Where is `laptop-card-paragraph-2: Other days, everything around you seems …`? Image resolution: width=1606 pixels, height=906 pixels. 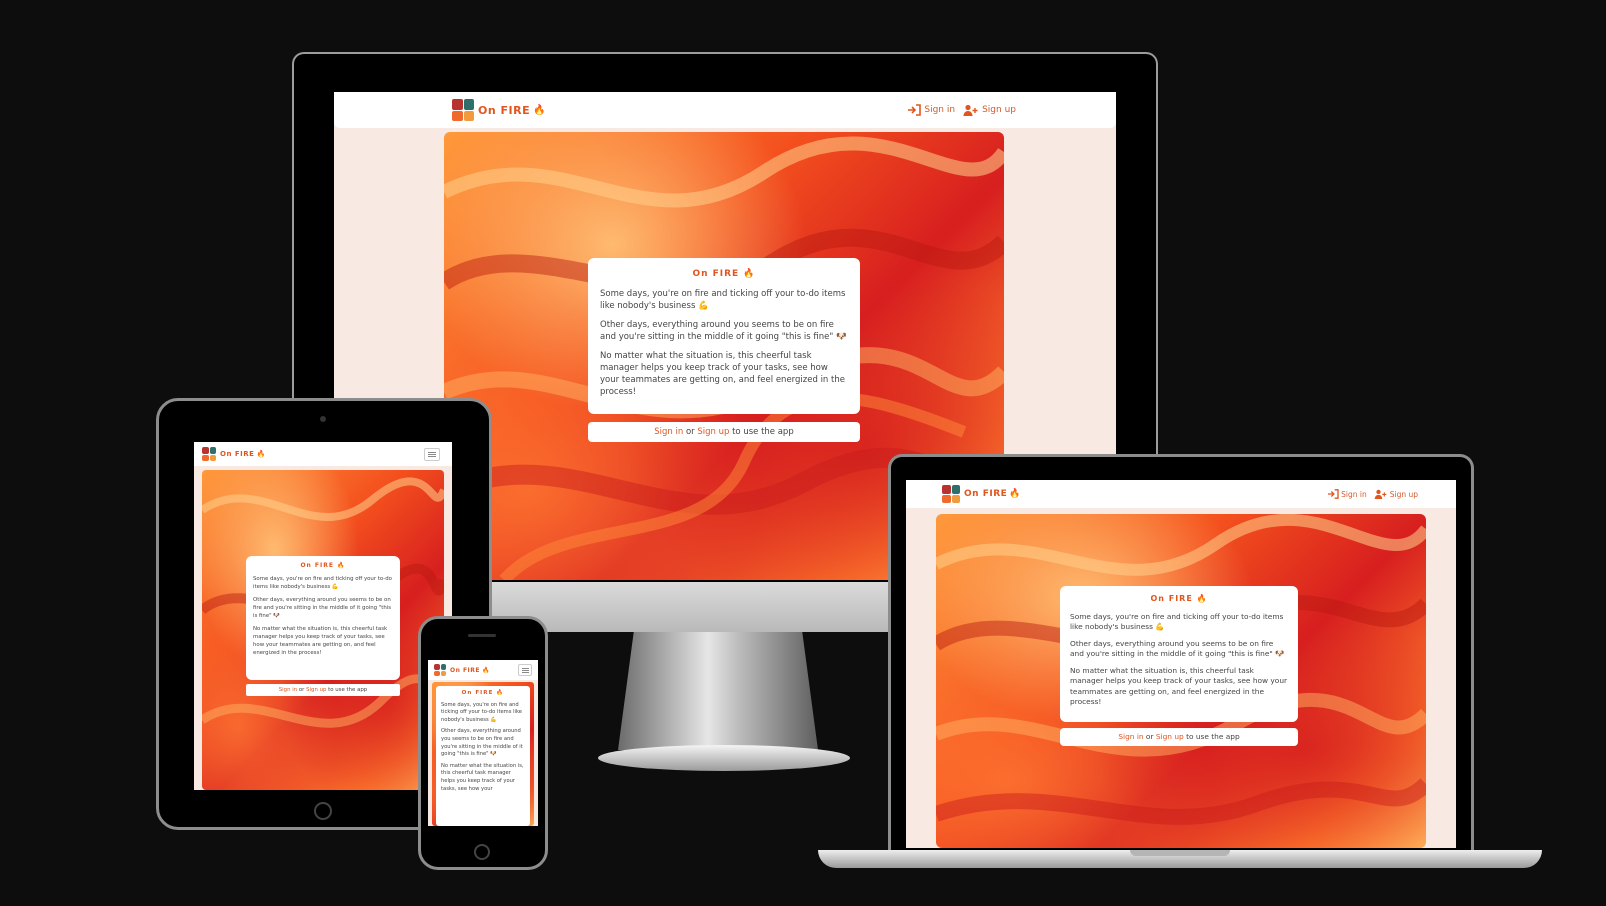
laptop-card-paragraph-2: Other days, everything around you seems … is located at coordinates (1177, 648).